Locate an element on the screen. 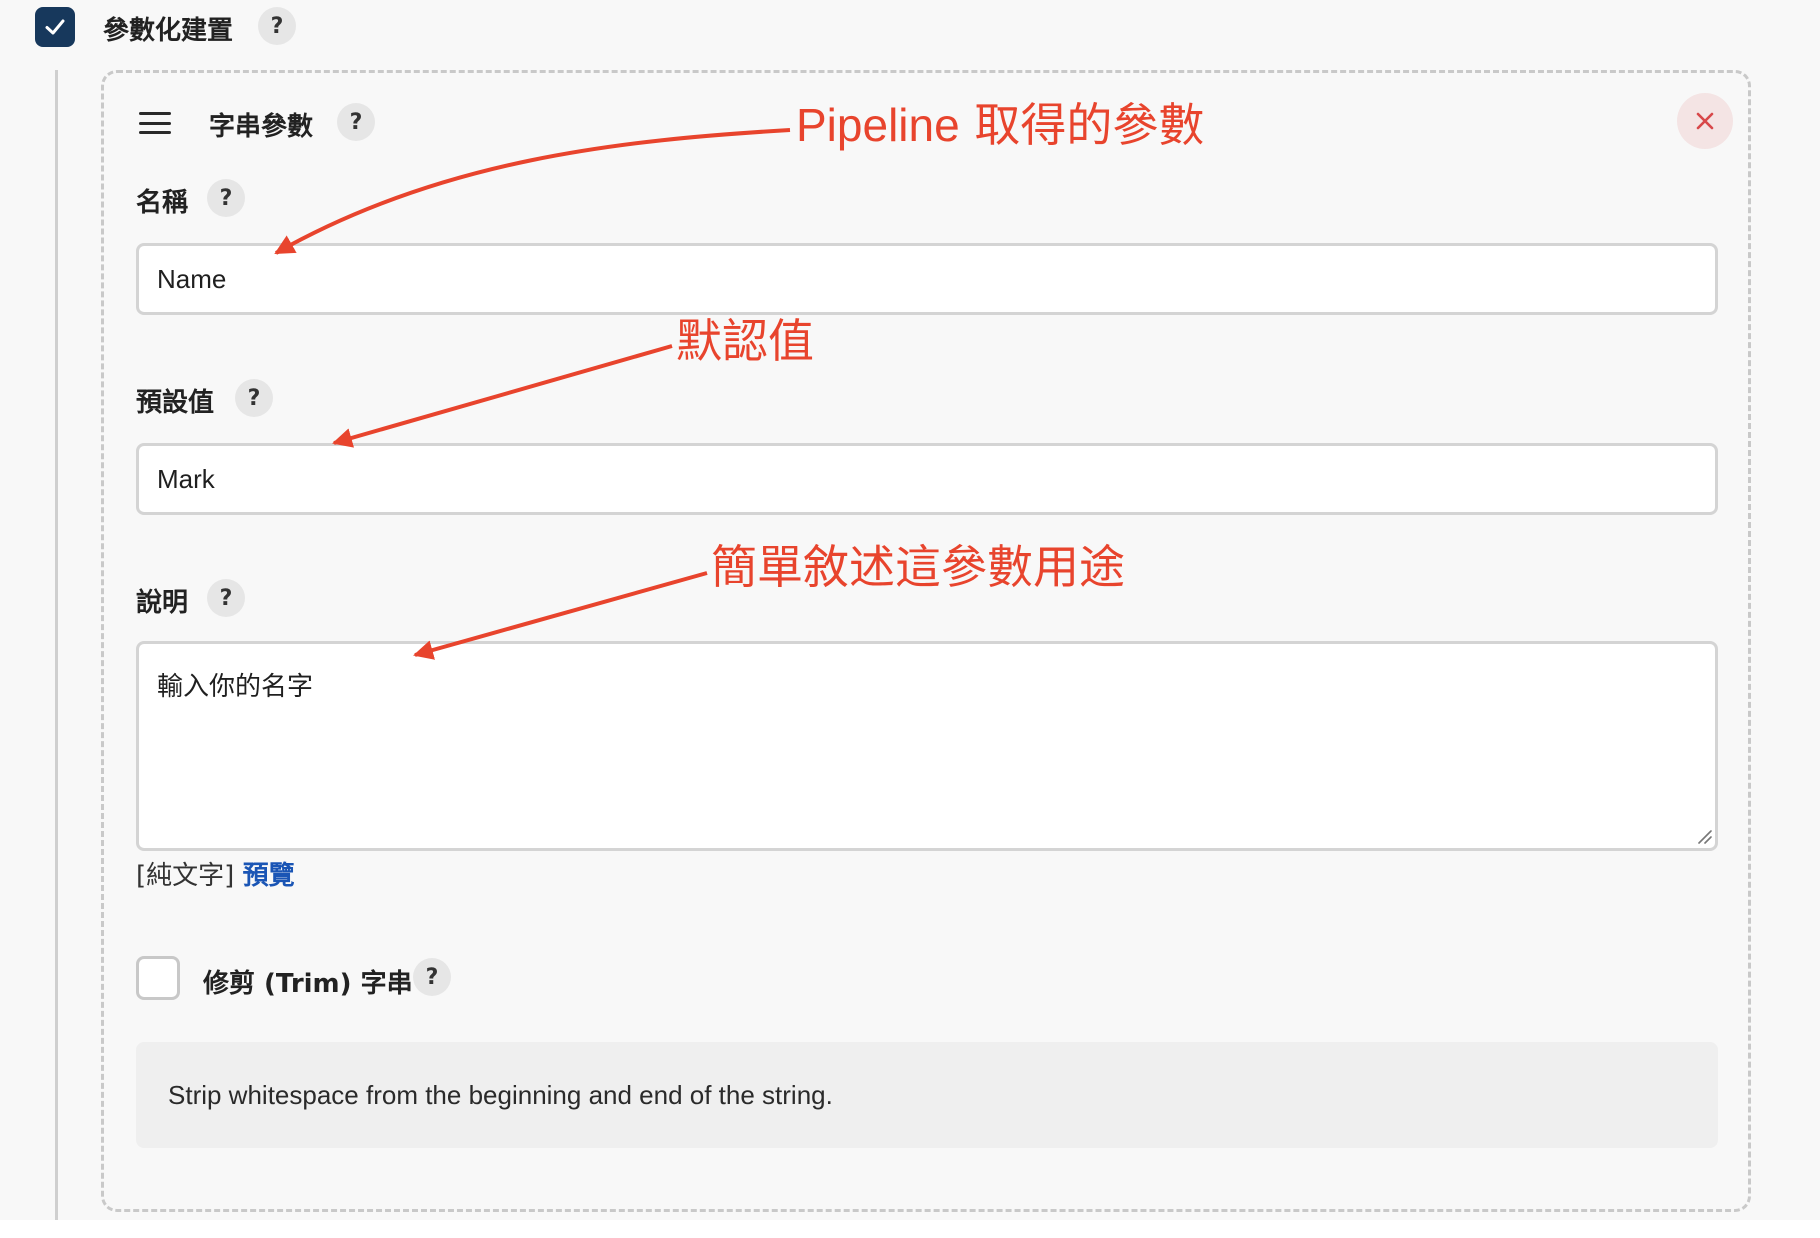 The height and width of the screenshot is (1238, 1820). name-annotation-latin: Pipeline is located at coordinates (878, 125).